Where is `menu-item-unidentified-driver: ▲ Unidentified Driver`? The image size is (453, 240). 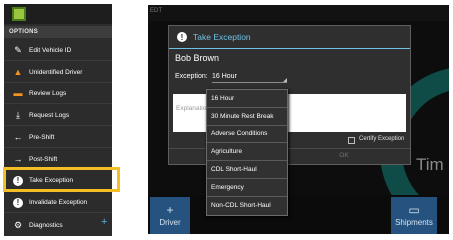 menu-item-unidentified-driver: ▲ Unidentified Driver is located at coordinates (58, 73).